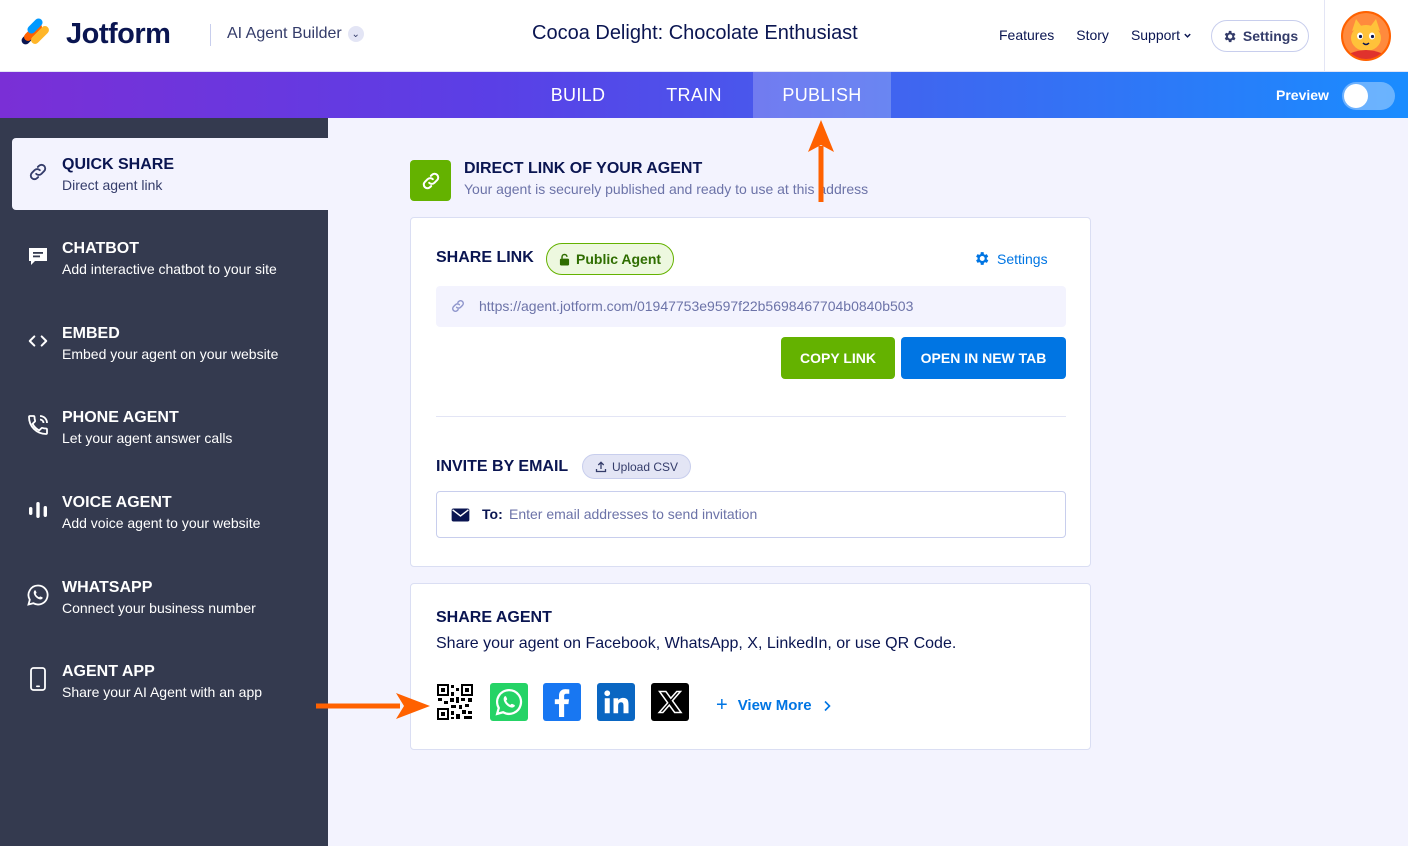 This screenshot has height=846, width=1408. I want to click on toggle-knob, so click(1356, 96).